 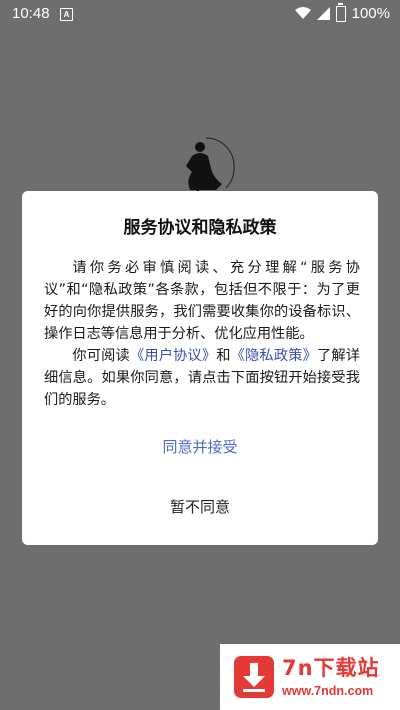 I want to click on user-agreement-link: 《用户协议》, so click(x=173, y=356).